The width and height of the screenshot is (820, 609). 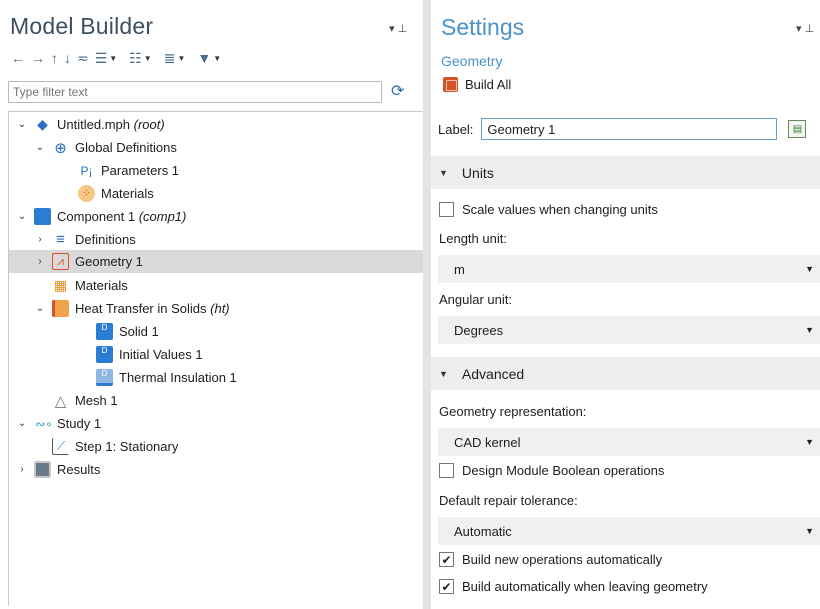 I want to click on collapse-triangle-icon: ▼, so click(x=443, y=172).